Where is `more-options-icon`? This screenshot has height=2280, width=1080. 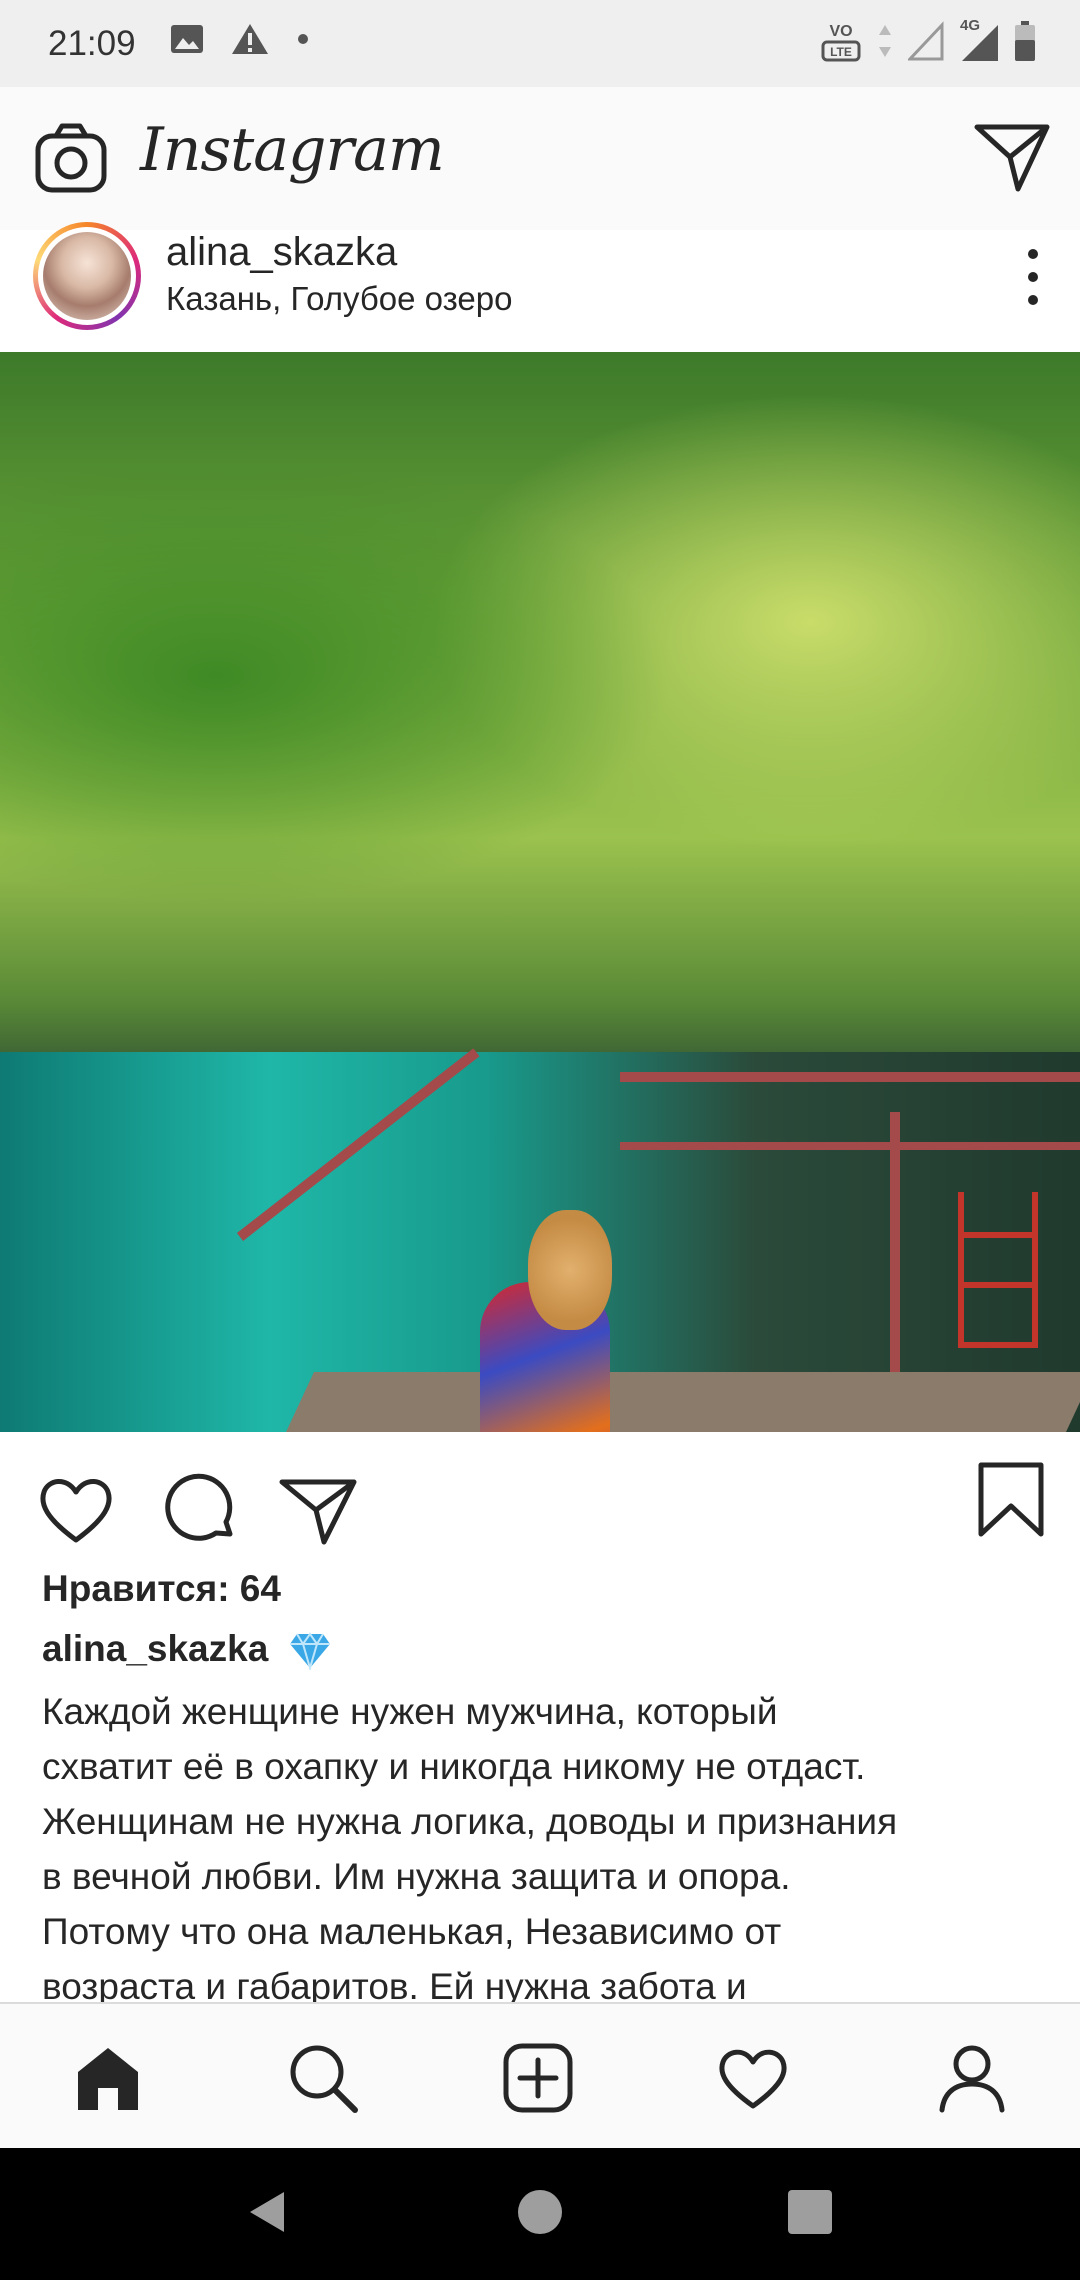 more-options-icon is located at coordinates (1033, 277).